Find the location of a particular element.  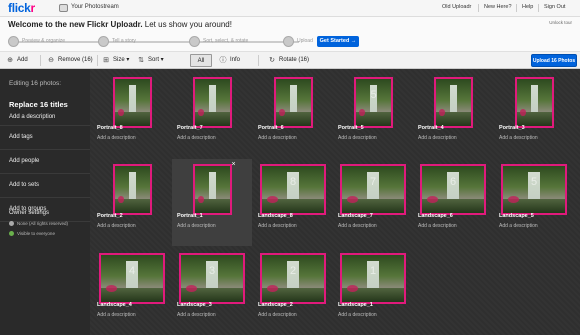

rotate-icon: ↻ is located at coordinates (272, 60).